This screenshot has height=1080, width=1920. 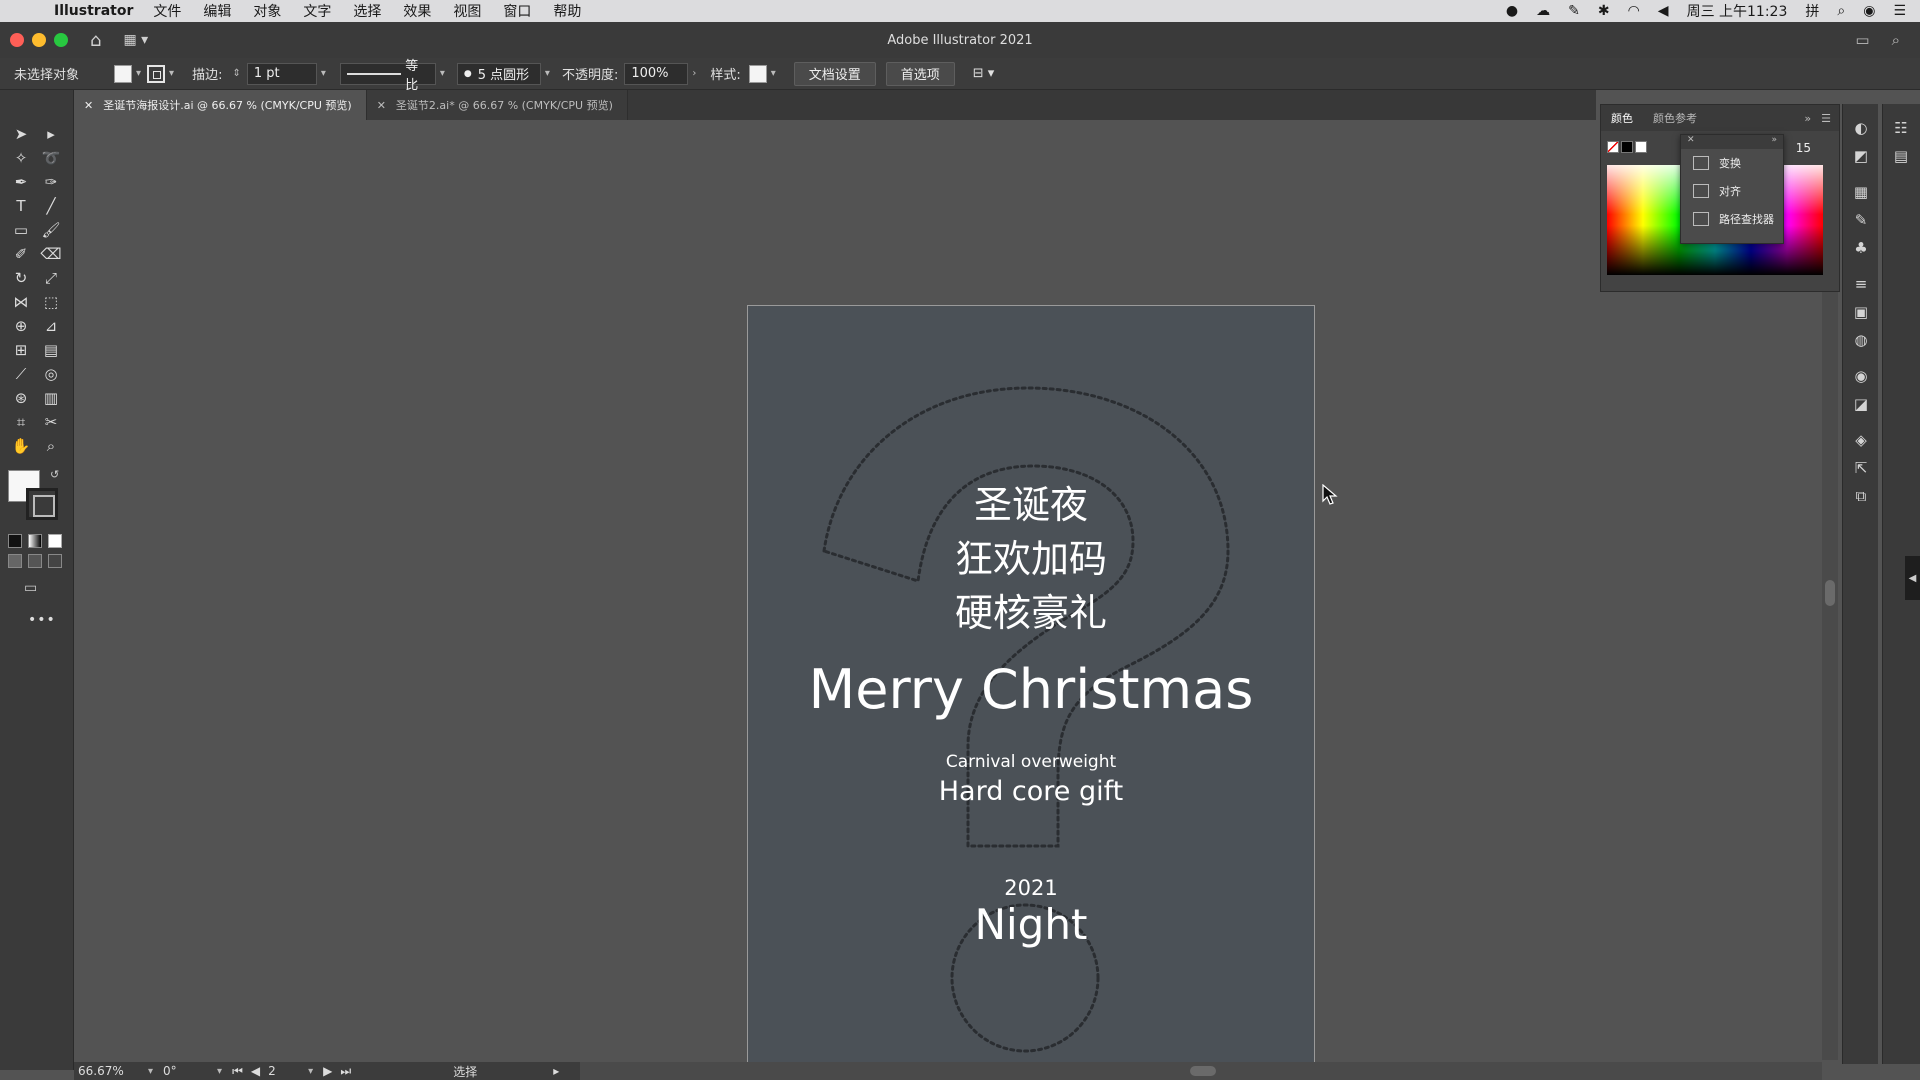 I want to click on minimize-window-button, so click(x=39, y=40).